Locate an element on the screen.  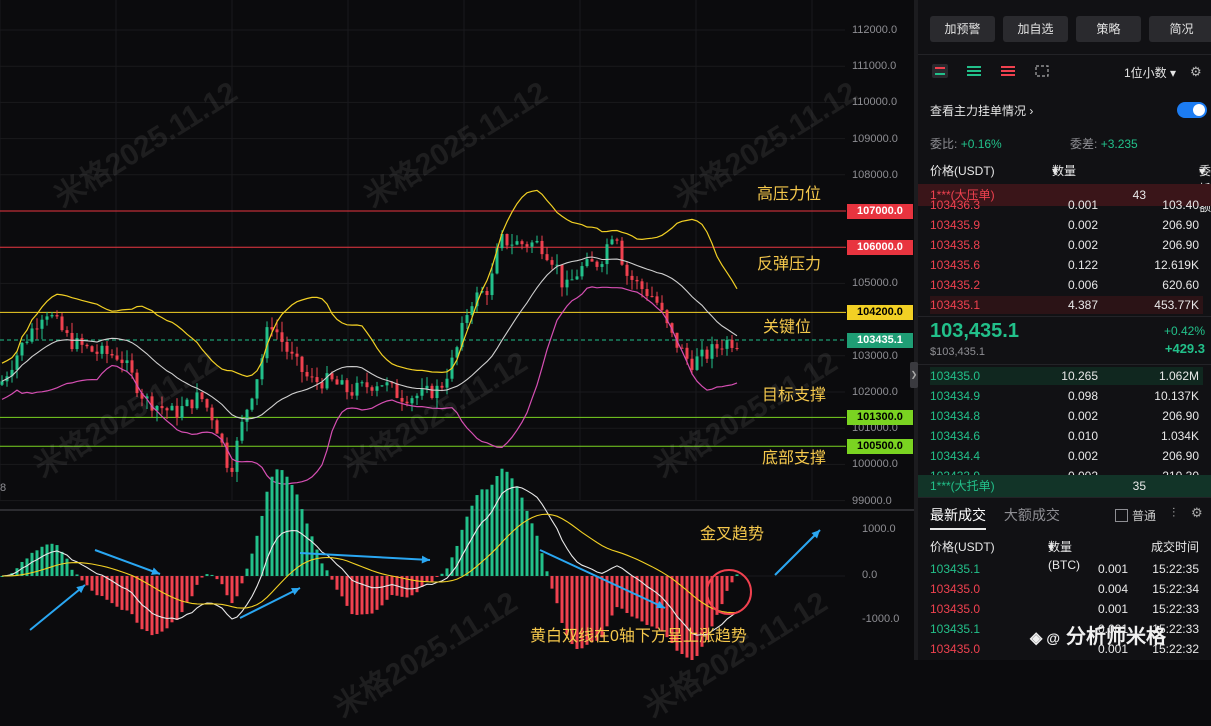
trend-arrow-head is located at coordinates (425, 559).